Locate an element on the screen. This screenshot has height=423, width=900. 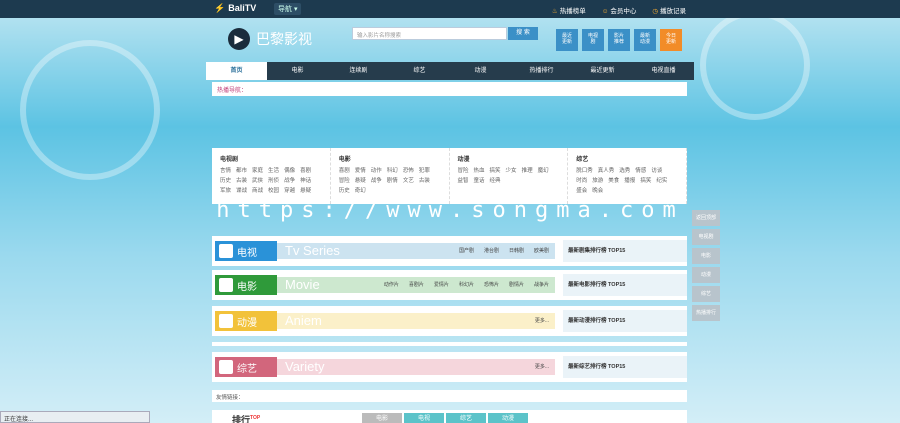
rank-tab: 电影 is located at coordinates (382, 418).